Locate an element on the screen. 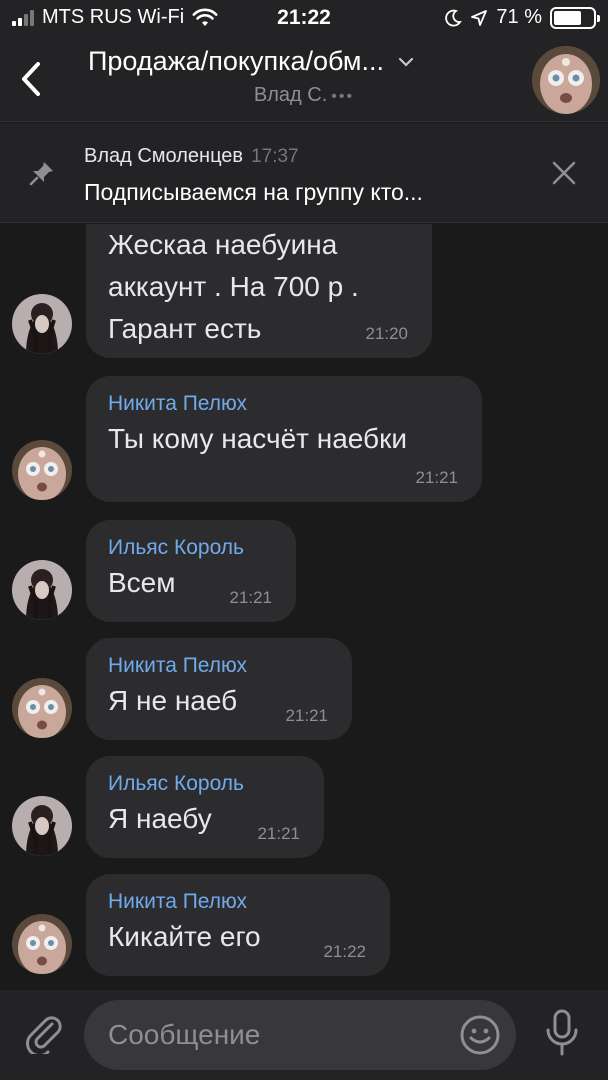 The width and height of the screenshot is (608, 1080). close-icon is located at coordinates (564, 173).